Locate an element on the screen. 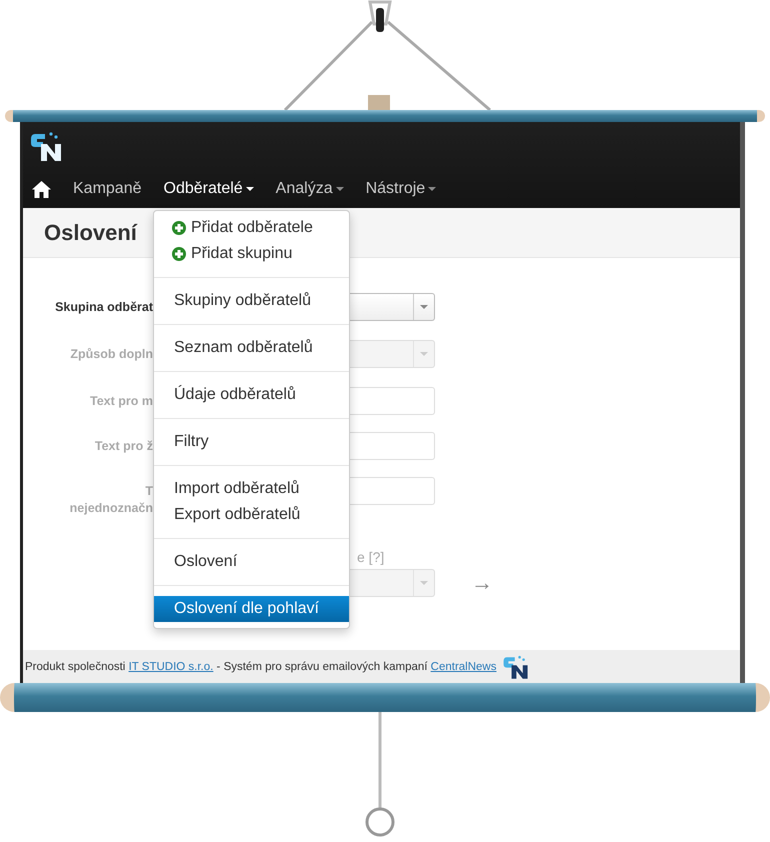 The width and height of the screenshot is (770, 842). select-field is located at coordinates (392, 307).